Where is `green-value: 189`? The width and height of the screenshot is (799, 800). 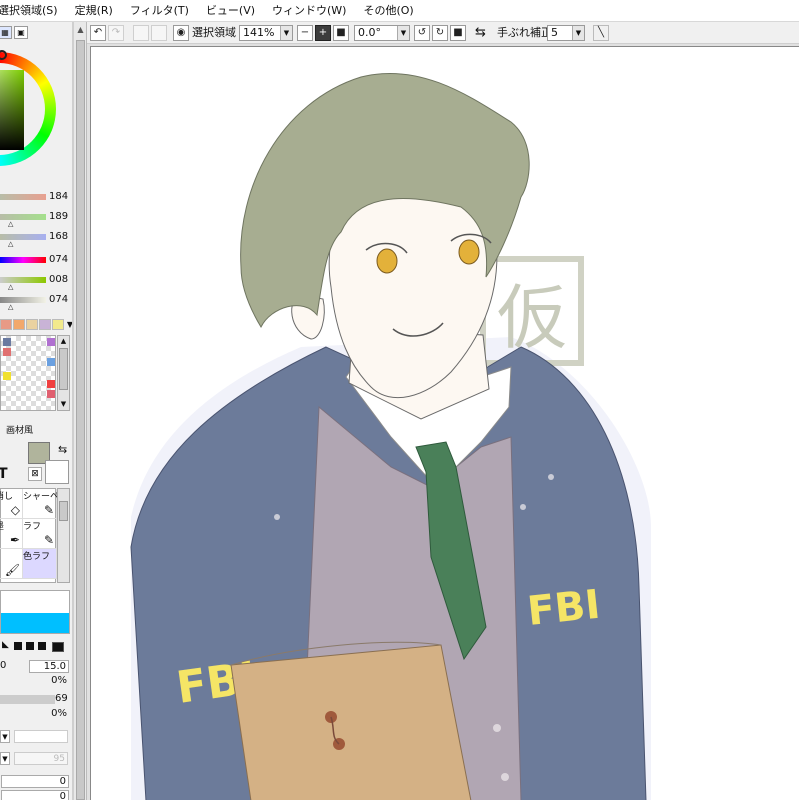
green-value: 189 is located at coordinates (59, 216).